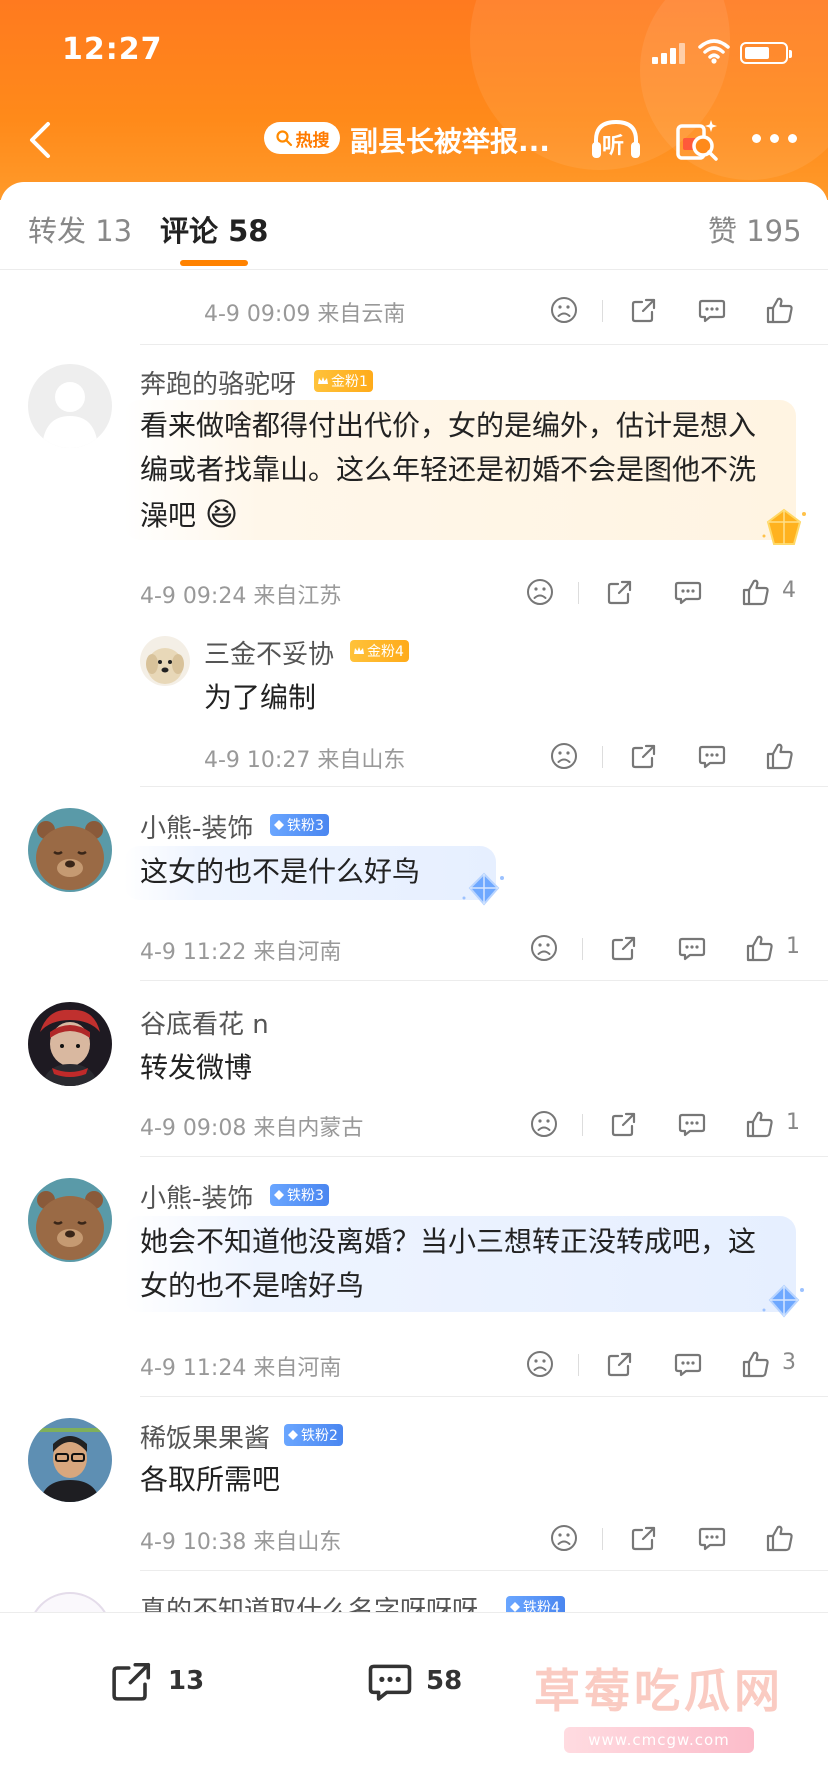  What do you see at coordinates (269, 652) in the screenshot?
I see `username: 三金不妥协` at bounding box center [269, 652].